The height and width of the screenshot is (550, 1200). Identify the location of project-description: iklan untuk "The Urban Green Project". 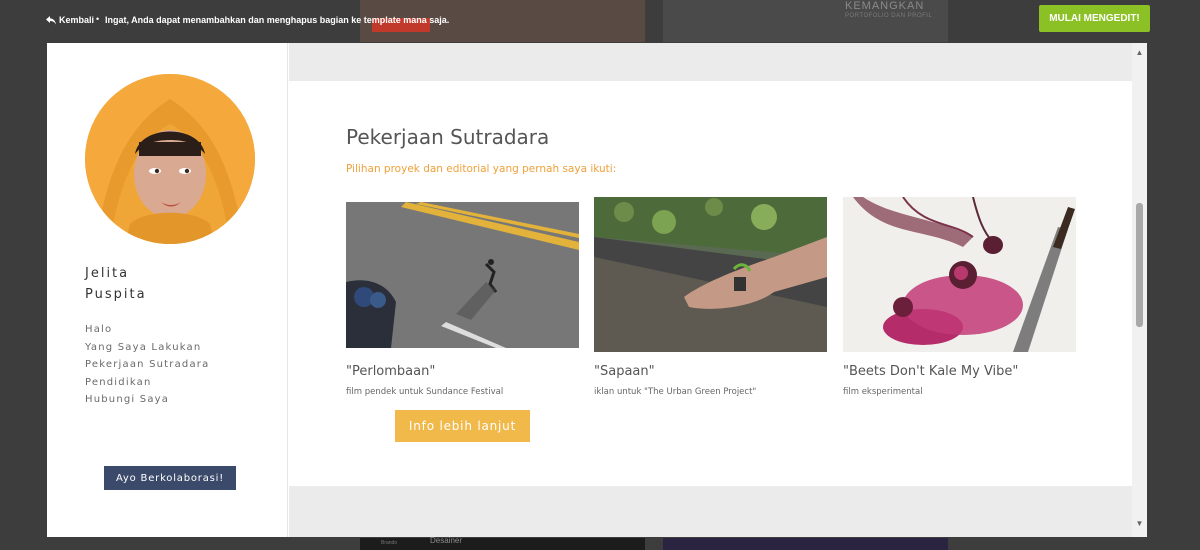
(675, 392).